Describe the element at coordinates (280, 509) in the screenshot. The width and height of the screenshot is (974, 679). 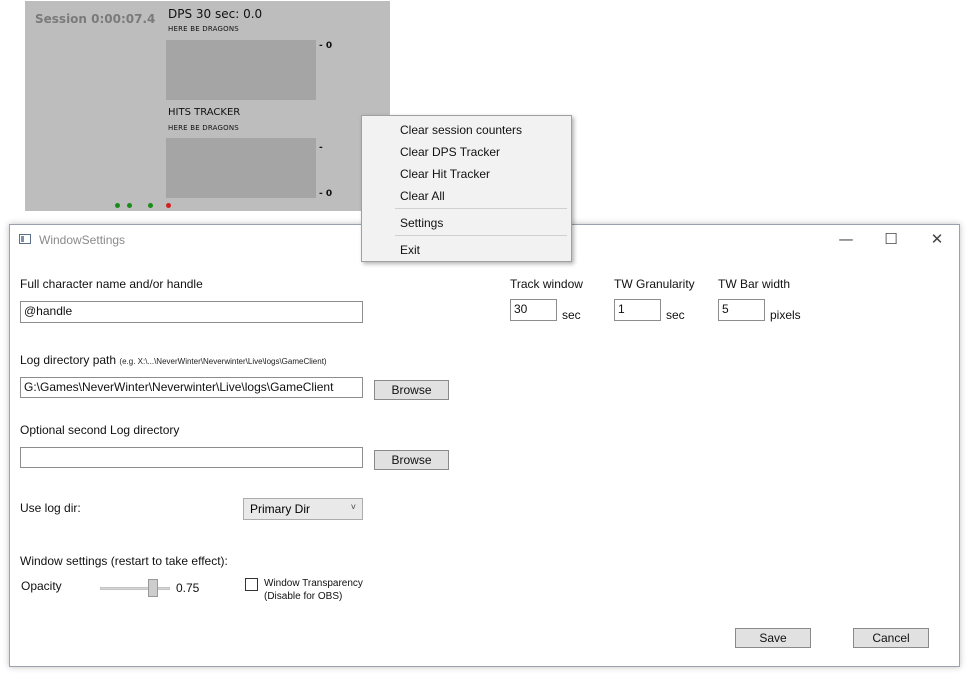
I see `use-log-dir-value: Primary Dir` at that location.